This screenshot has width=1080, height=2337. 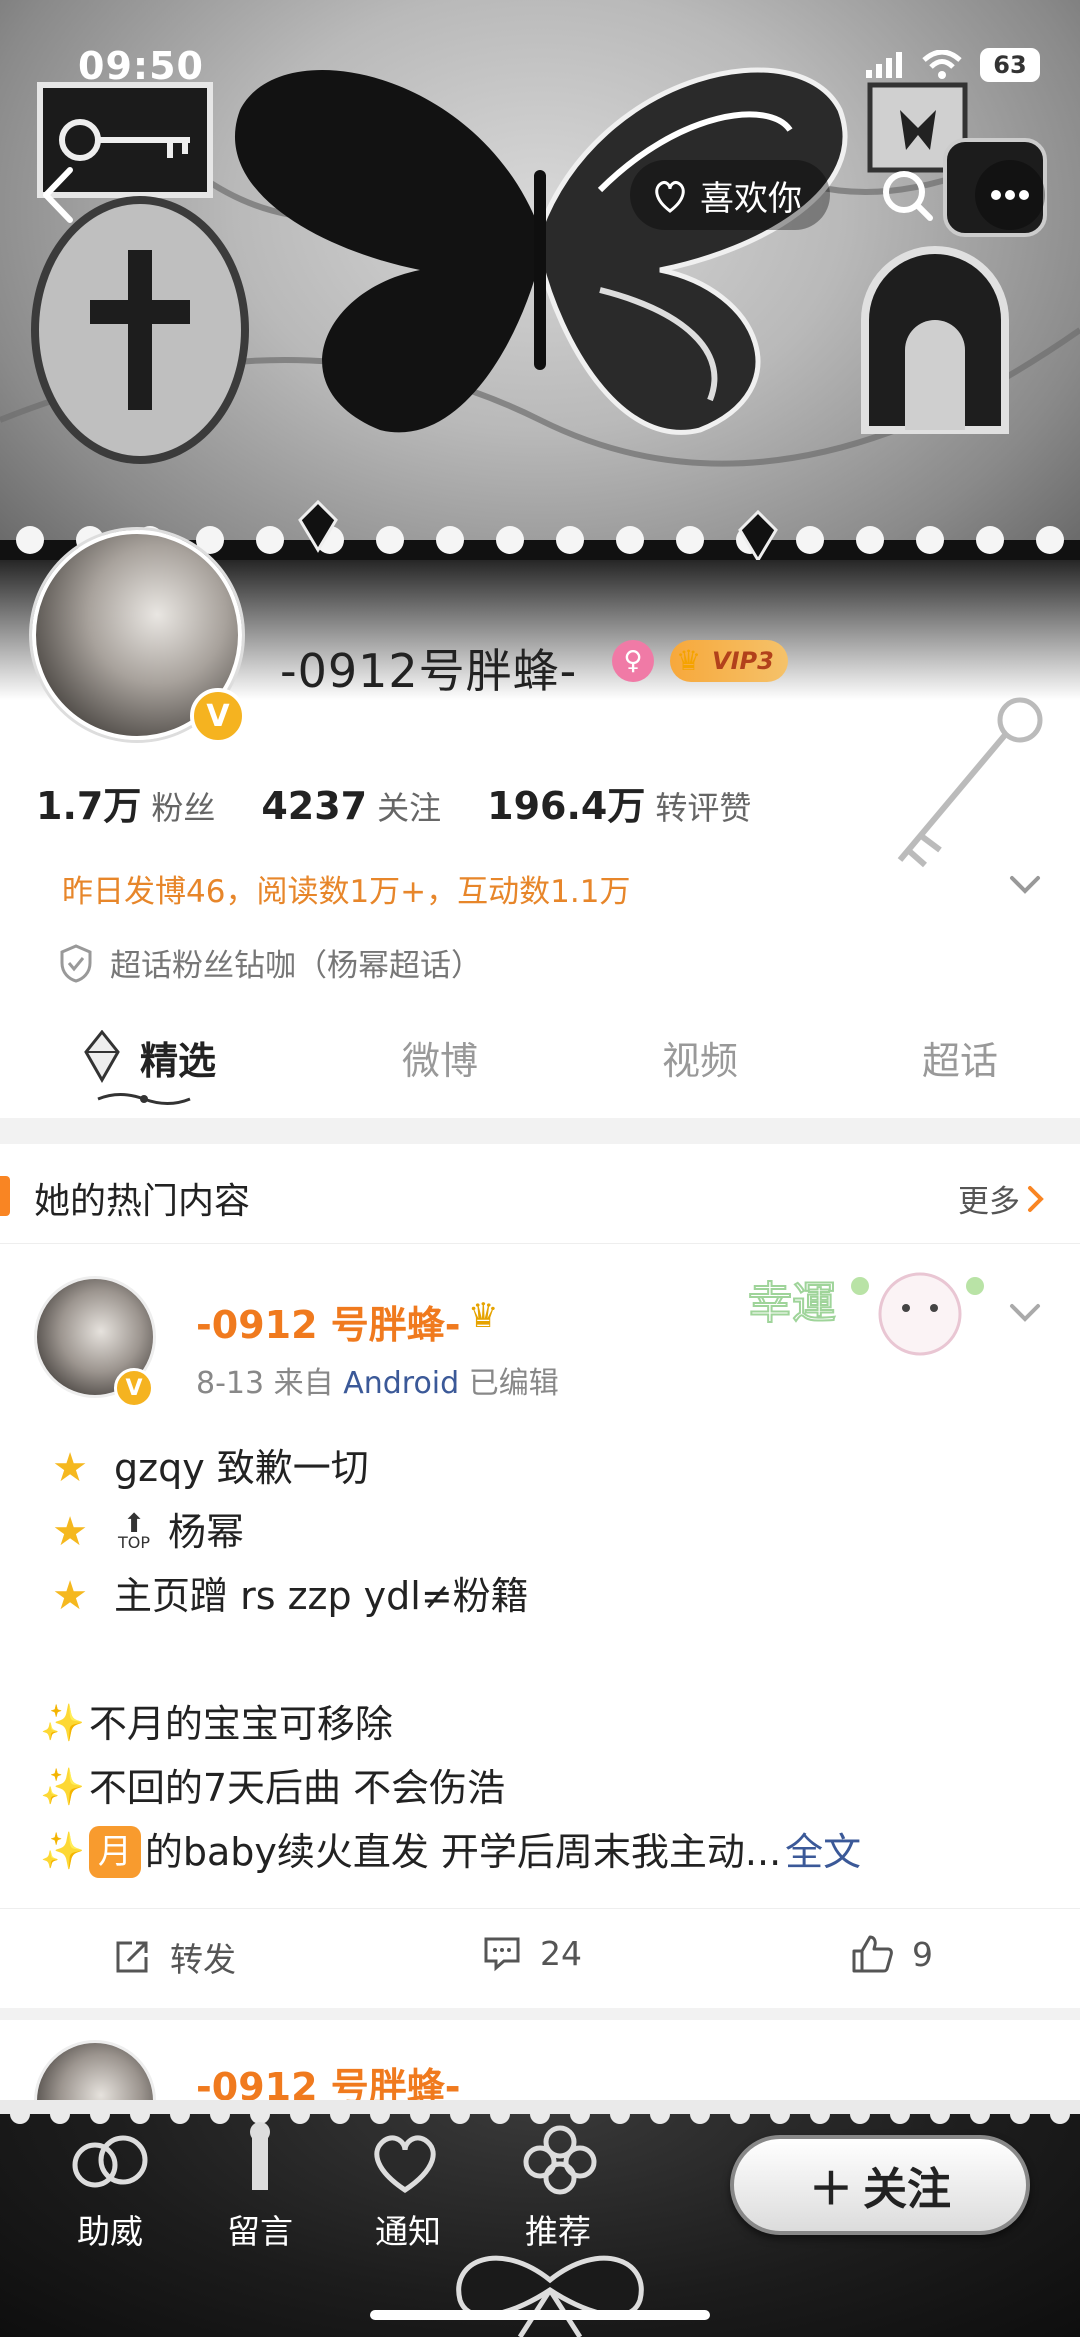 I want to click on tab-active-indicator, so click(x=144, y=1099).